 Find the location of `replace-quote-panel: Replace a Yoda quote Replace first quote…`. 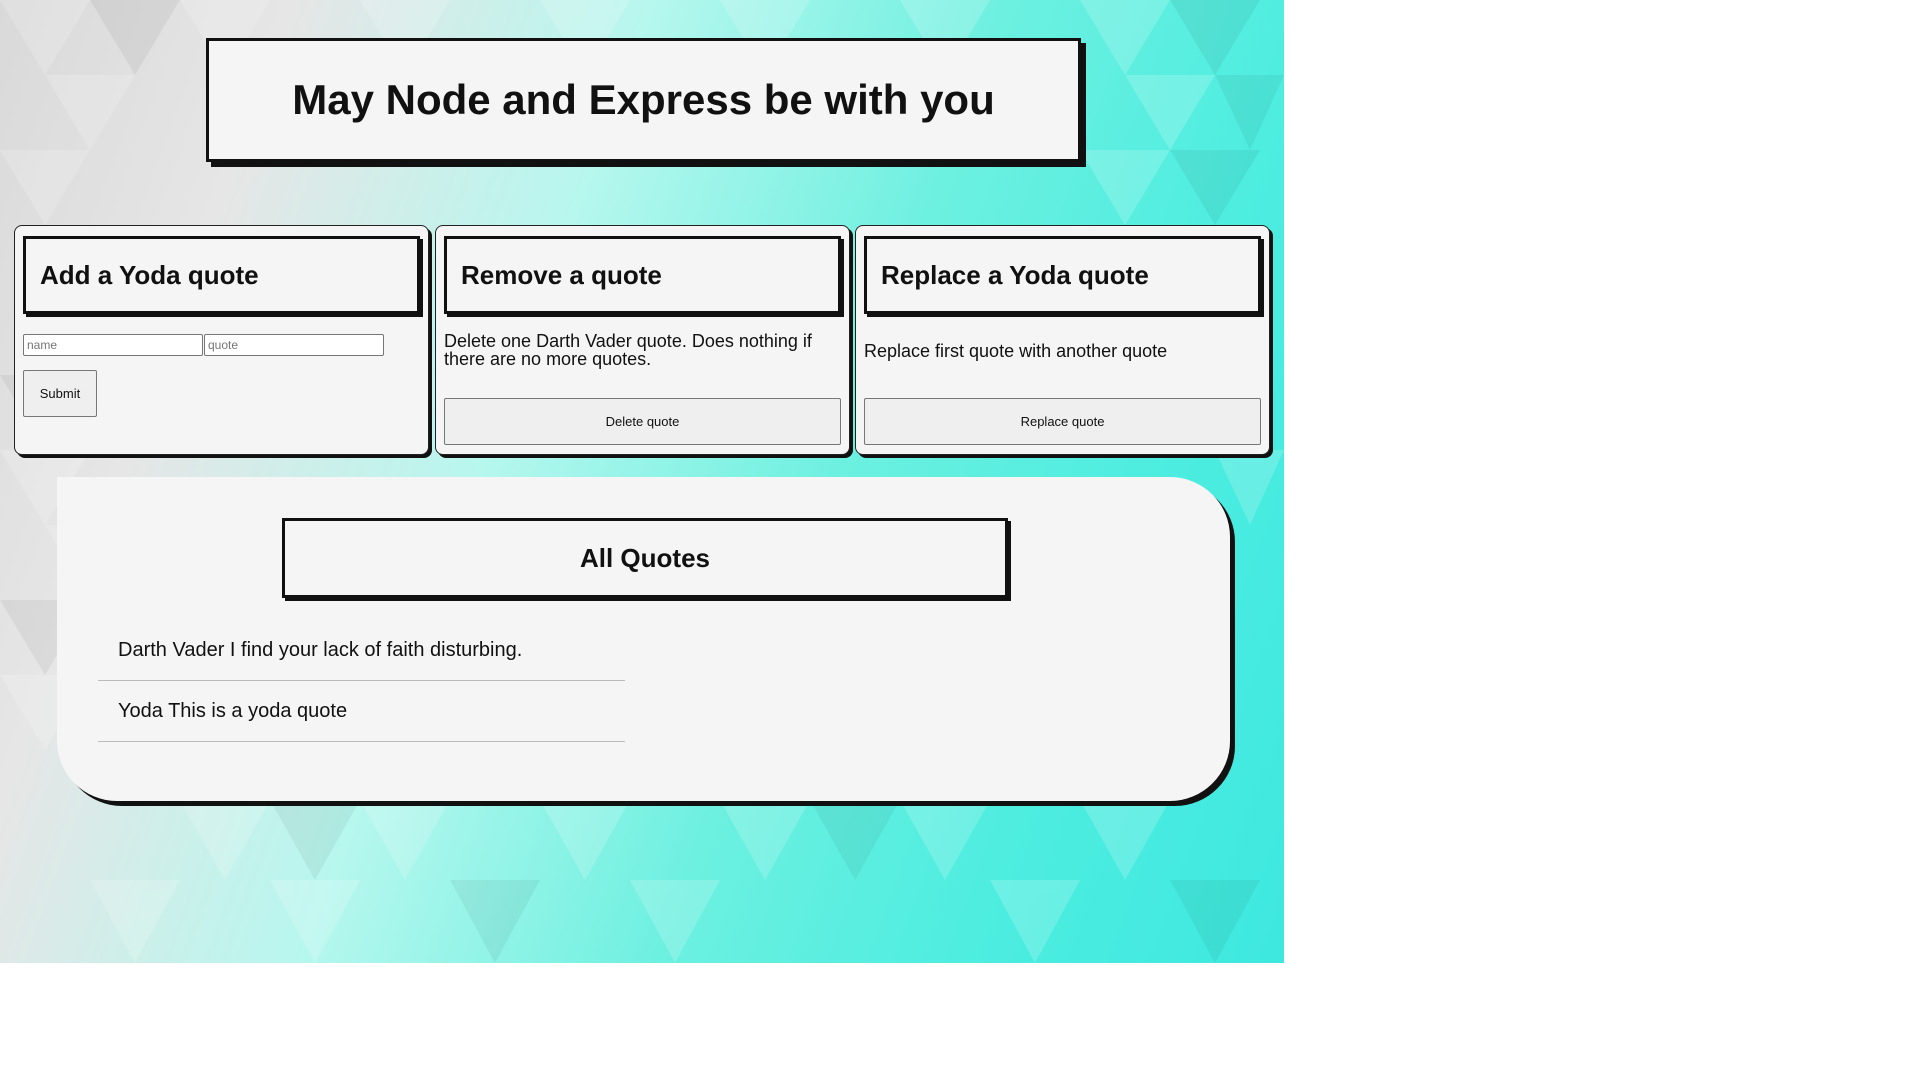

replace-quote-panel: Replace a Yoda quote Replace first quote… is located at coordinates (1062, 340).